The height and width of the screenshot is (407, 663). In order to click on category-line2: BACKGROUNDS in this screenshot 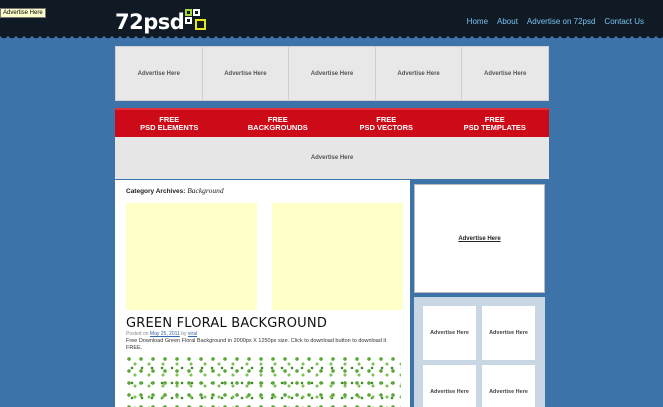, I will do `click(277, 127)`.